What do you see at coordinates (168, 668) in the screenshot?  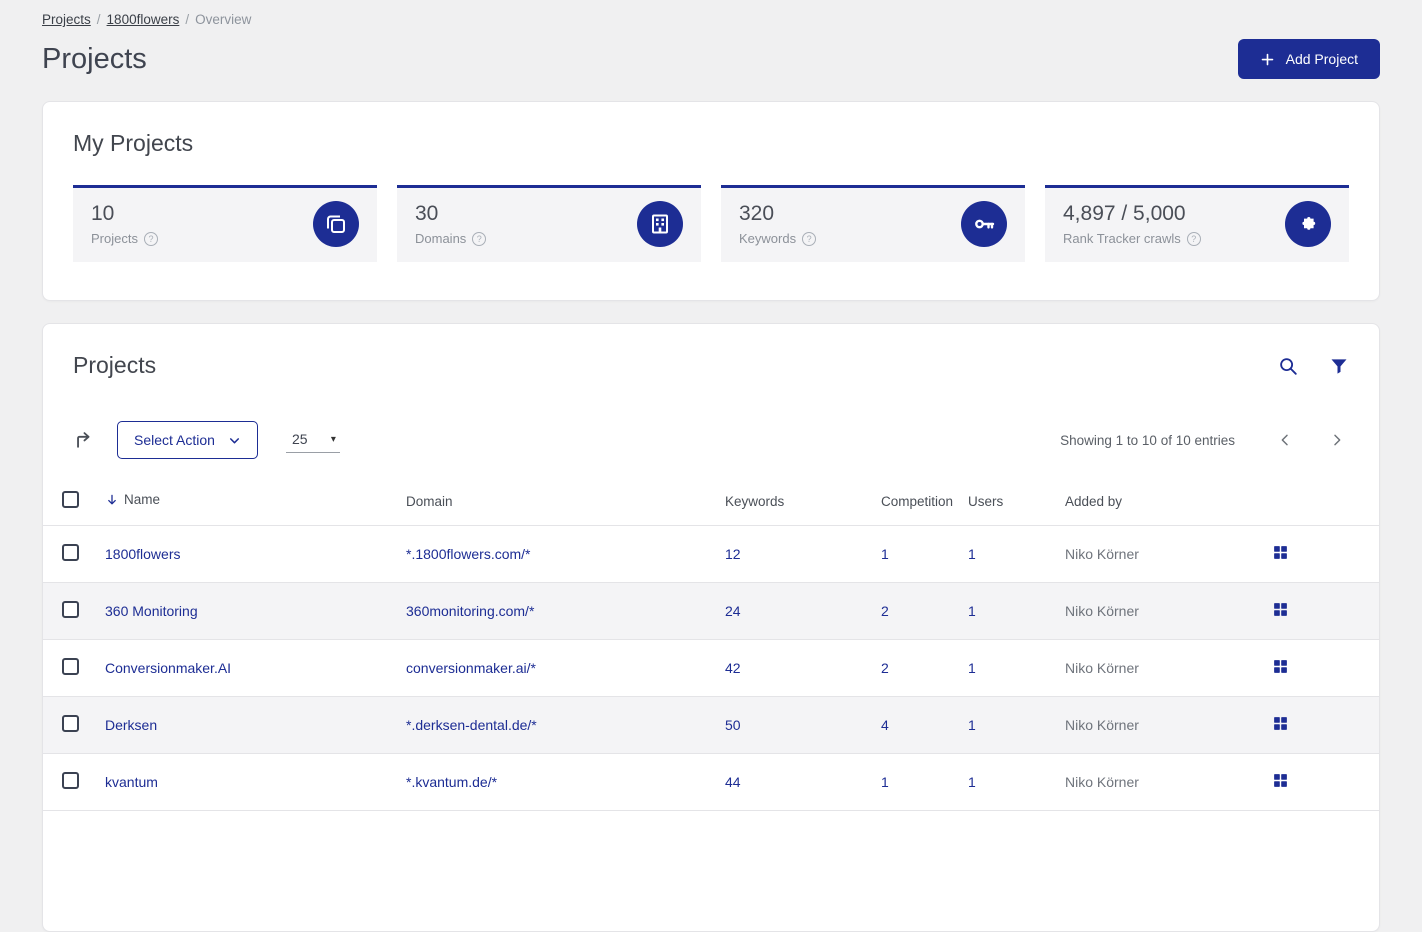 I see `project-name-link: Conversionmaker.AI` at bounding box center [168, 668].